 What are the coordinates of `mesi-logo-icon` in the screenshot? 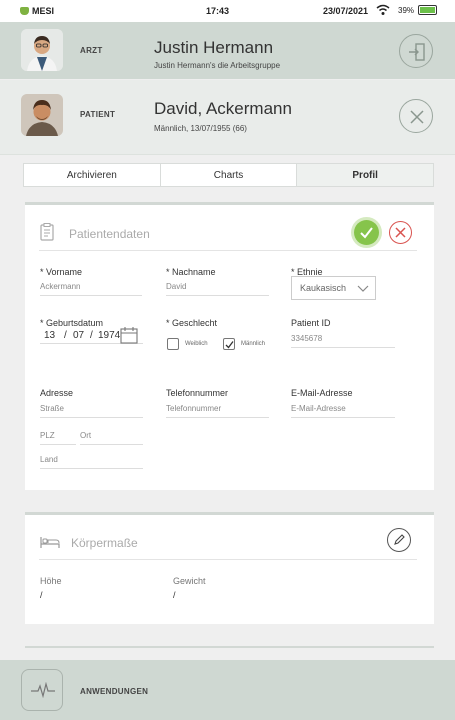 It's located at (24, 11).